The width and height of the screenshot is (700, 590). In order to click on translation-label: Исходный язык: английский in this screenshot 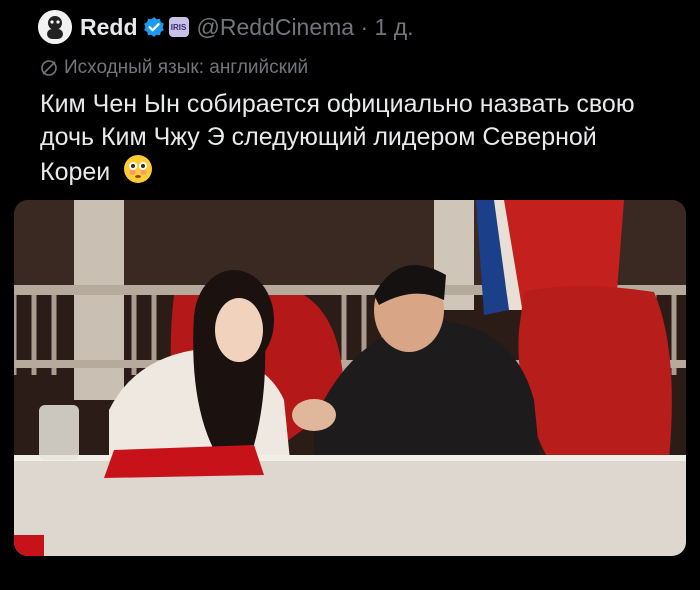, I will do `click(186, 67)`.